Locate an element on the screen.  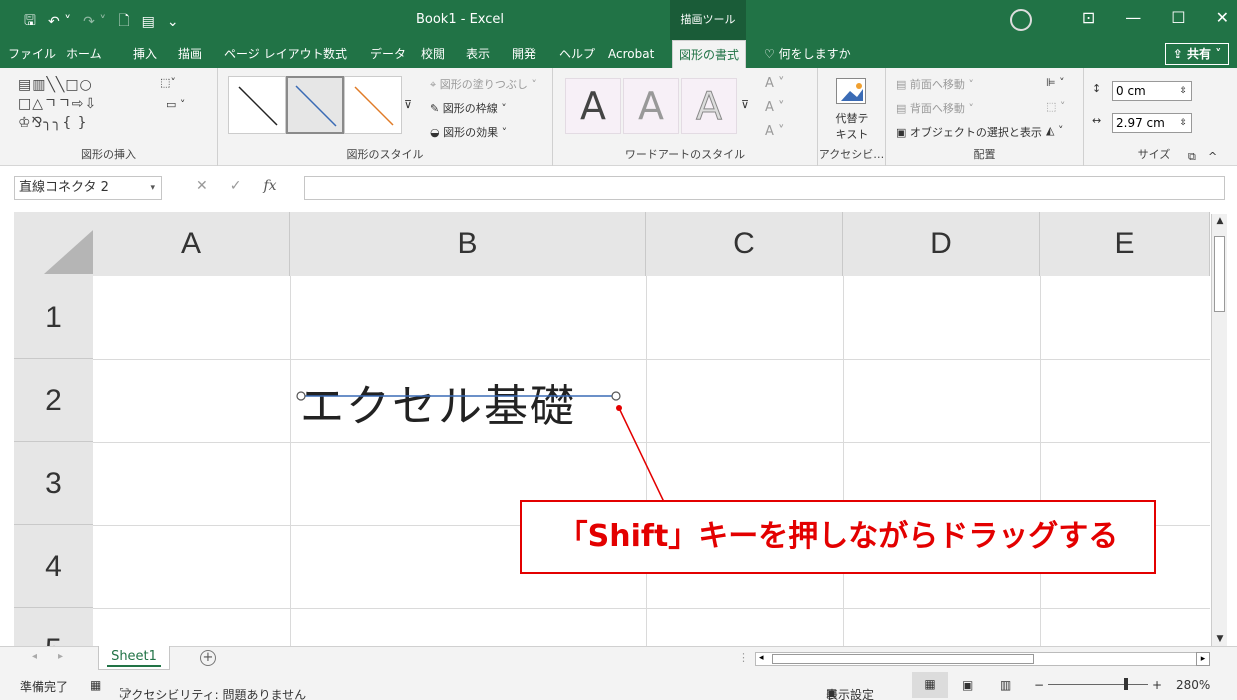
enter-icon: ✓ is located at coordinates (236, 186).